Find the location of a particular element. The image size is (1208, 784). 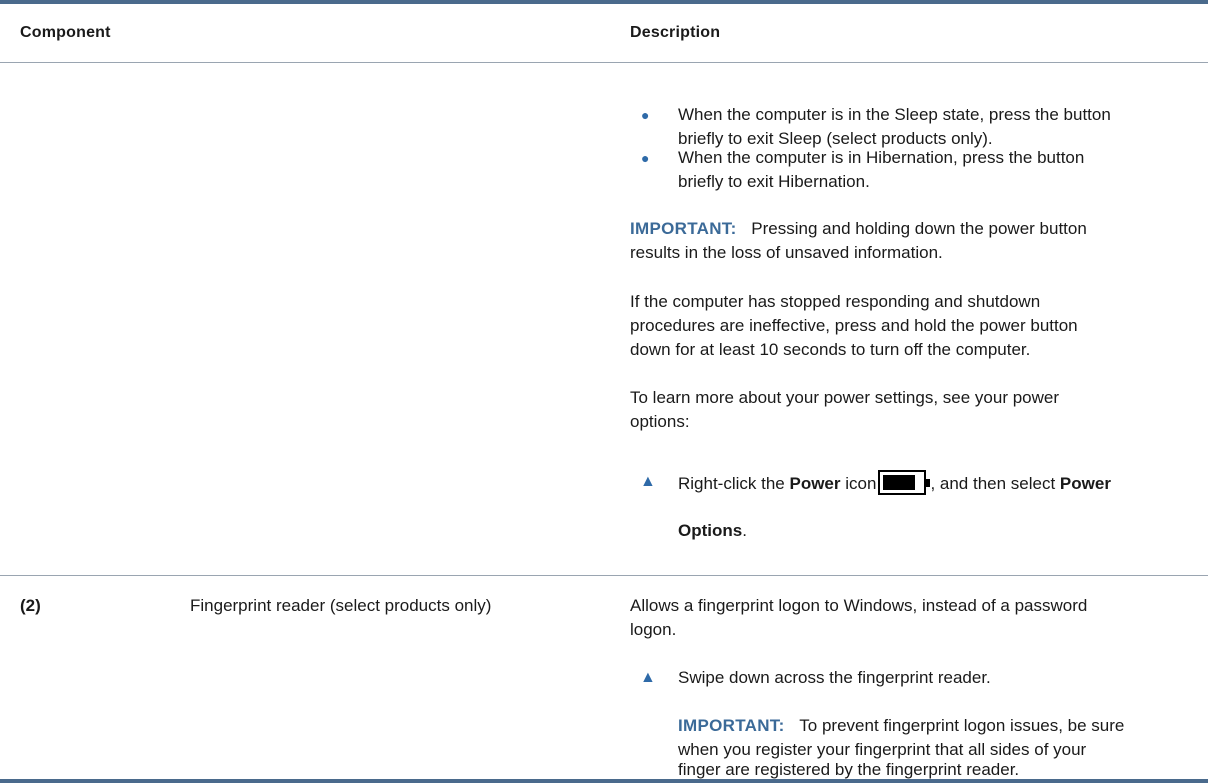

table-top-rule is located at coordinates (604, 2).